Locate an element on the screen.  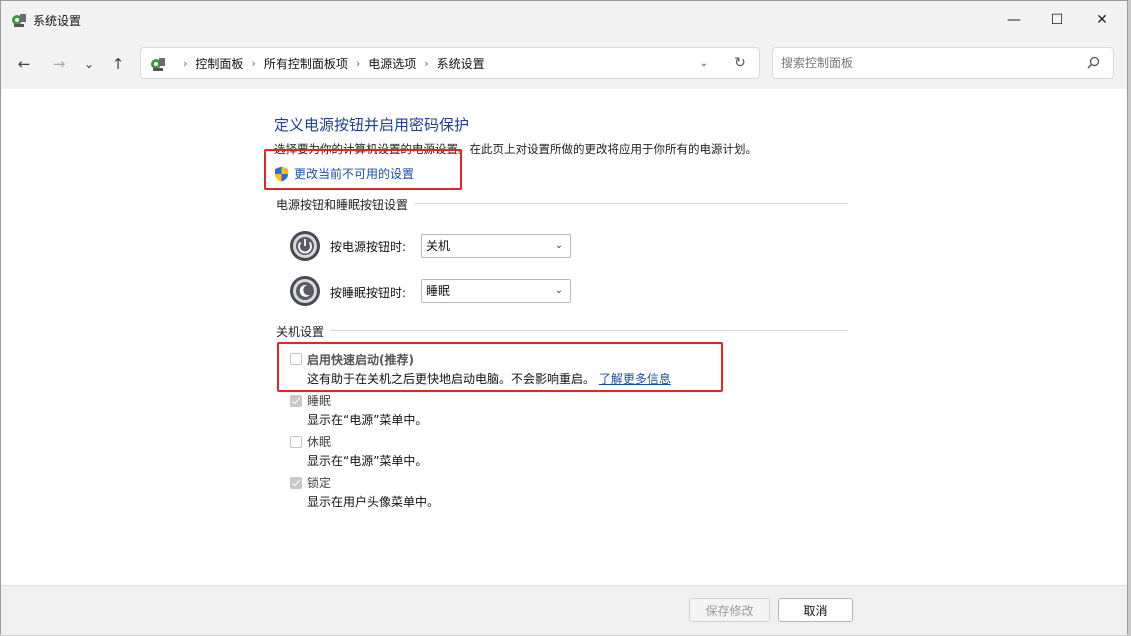
fast-startup-checkbox is located at coordinates (296, 359).